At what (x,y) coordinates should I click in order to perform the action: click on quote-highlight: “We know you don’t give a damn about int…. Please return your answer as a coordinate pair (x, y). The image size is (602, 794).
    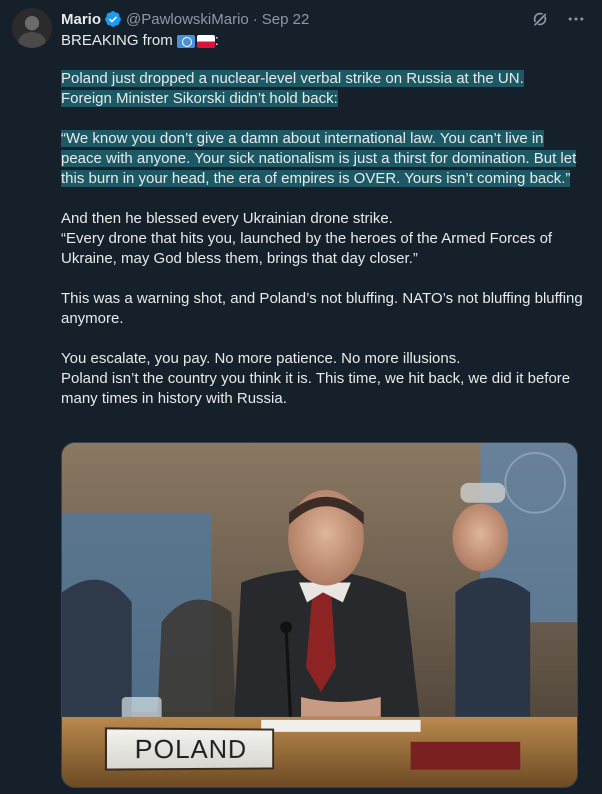
    Looking at the image, I should click on (319, 158).